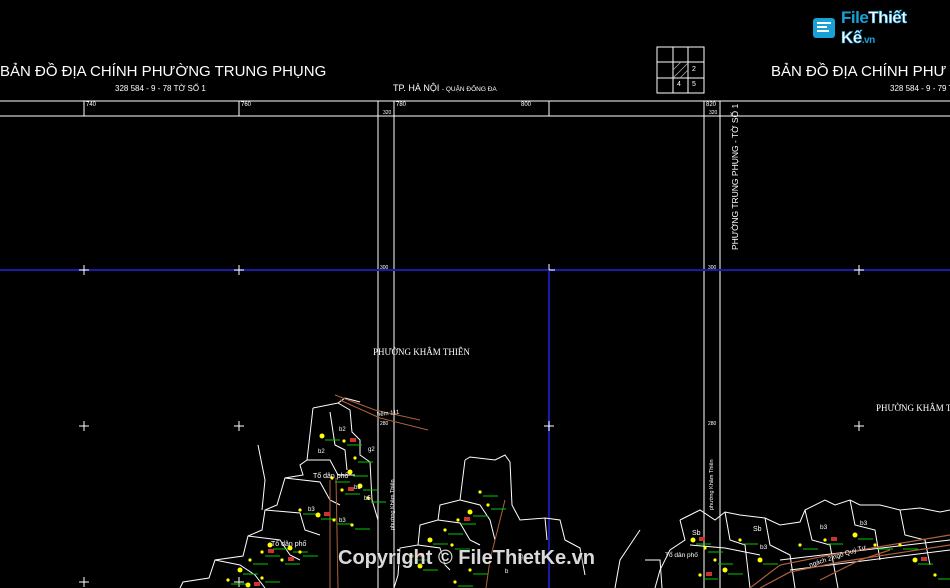 This screenshot has width=950, height=588. Describe the element at coordinates (694, 84) in the screenshot. I see `index-cell-5: 5` at that location.